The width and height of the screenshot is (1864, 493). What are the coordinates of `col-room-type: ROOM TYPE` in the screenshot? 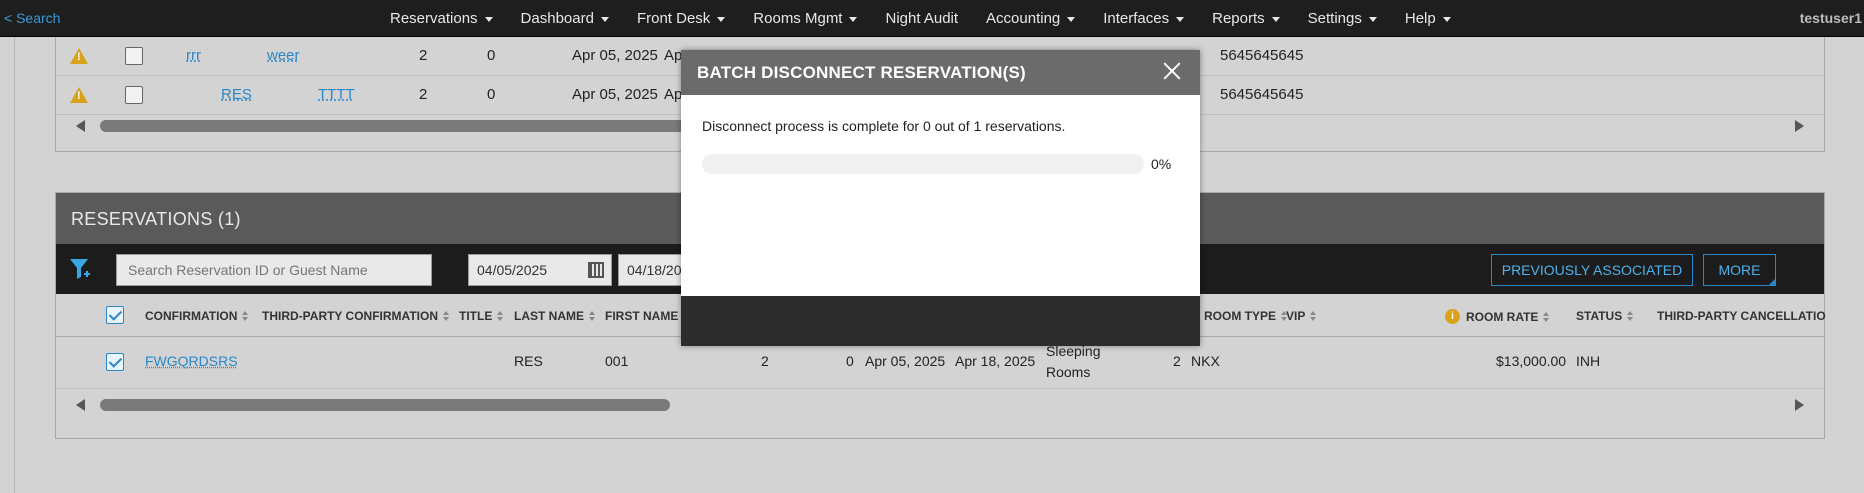 It's located at (1246, 316).